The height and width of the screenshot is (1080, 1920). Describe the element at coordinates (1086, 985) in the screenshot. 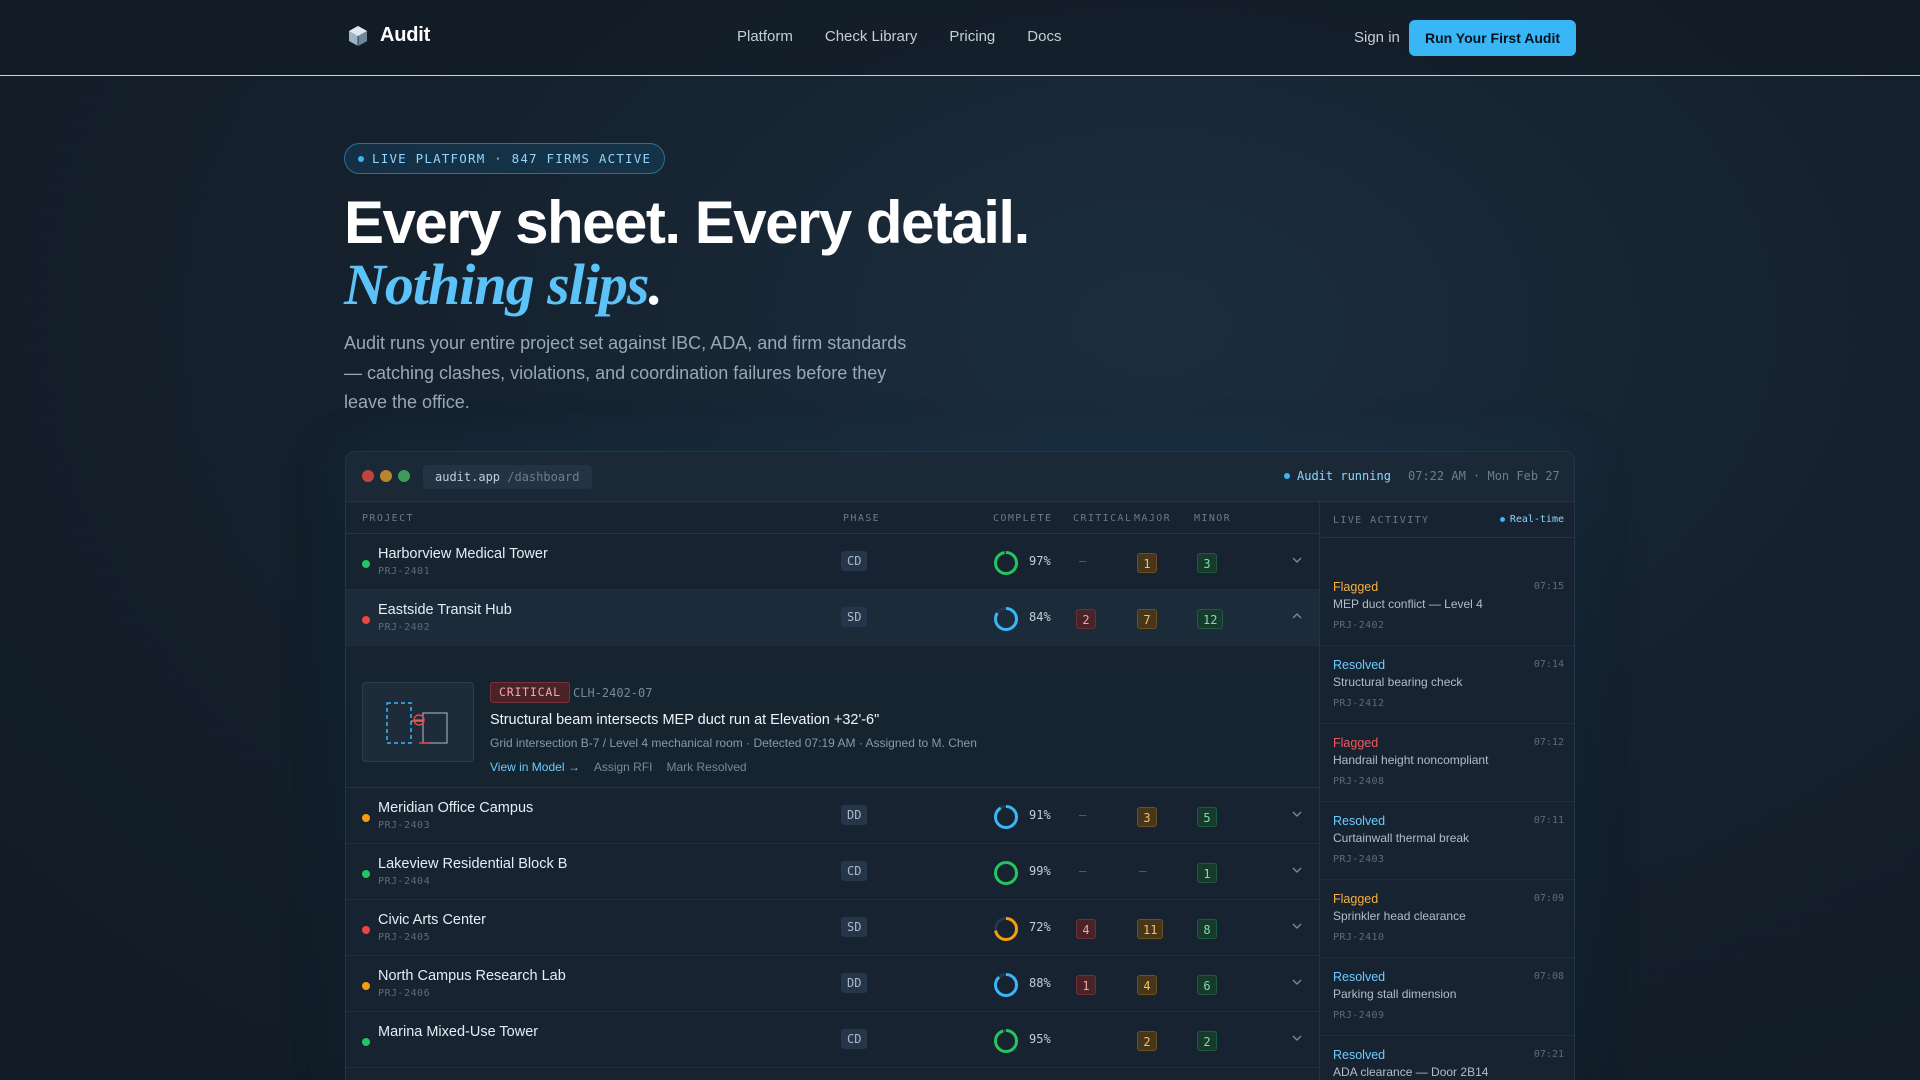

I see `critical-count: 1` at that location.